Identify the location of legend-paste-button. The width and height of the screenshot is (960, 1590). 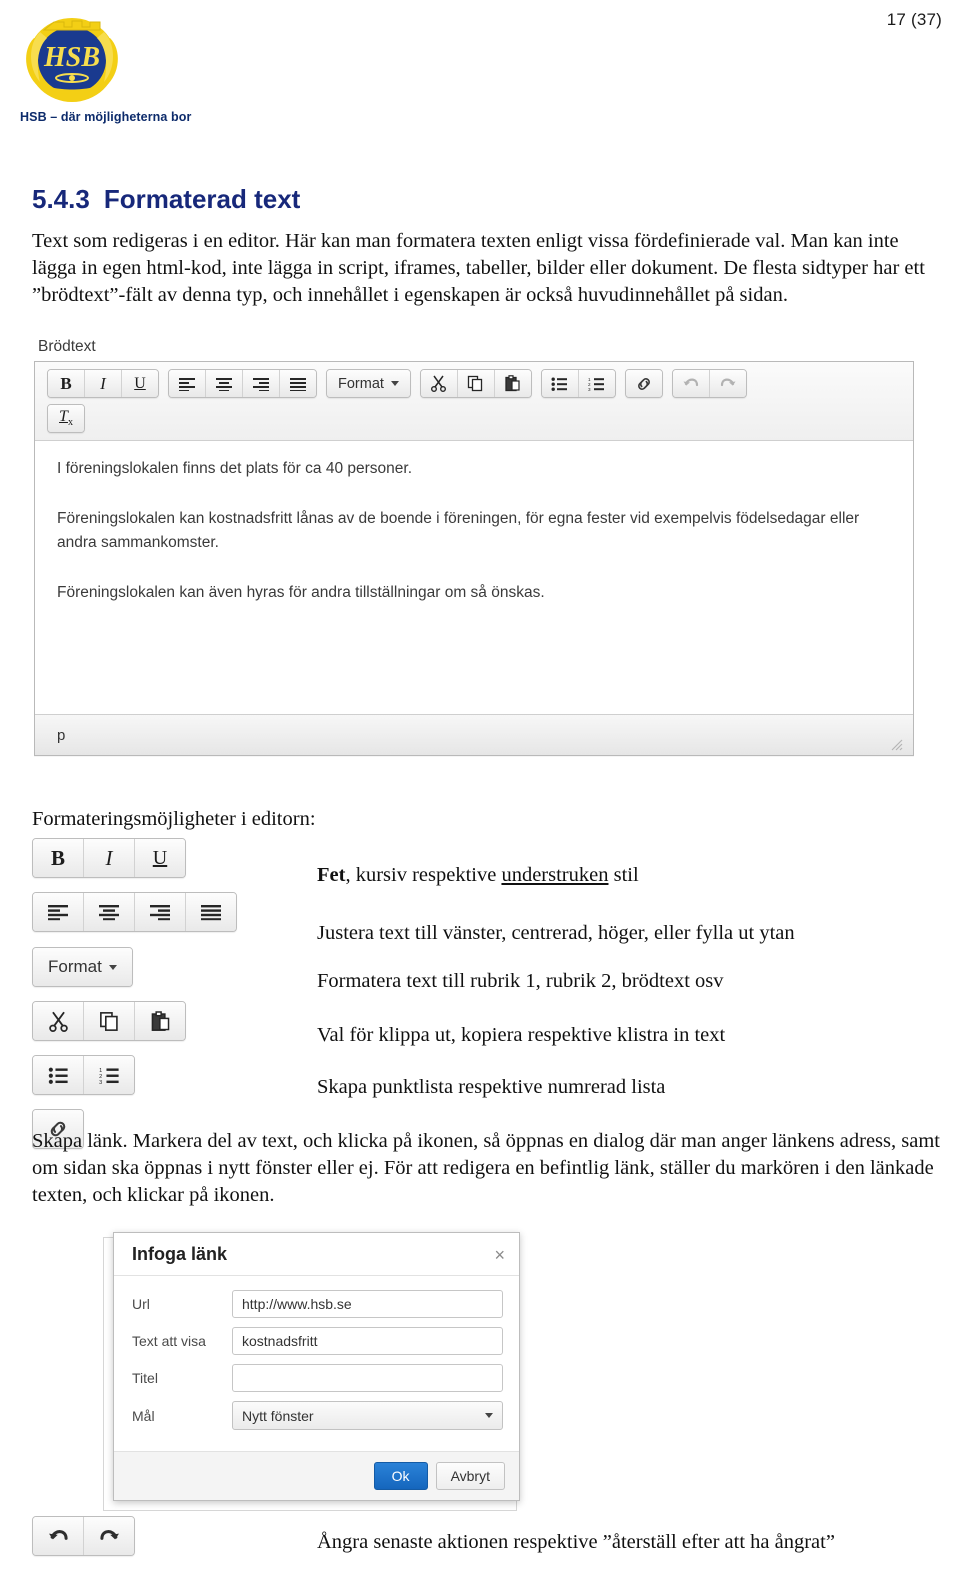
(160, 1021).